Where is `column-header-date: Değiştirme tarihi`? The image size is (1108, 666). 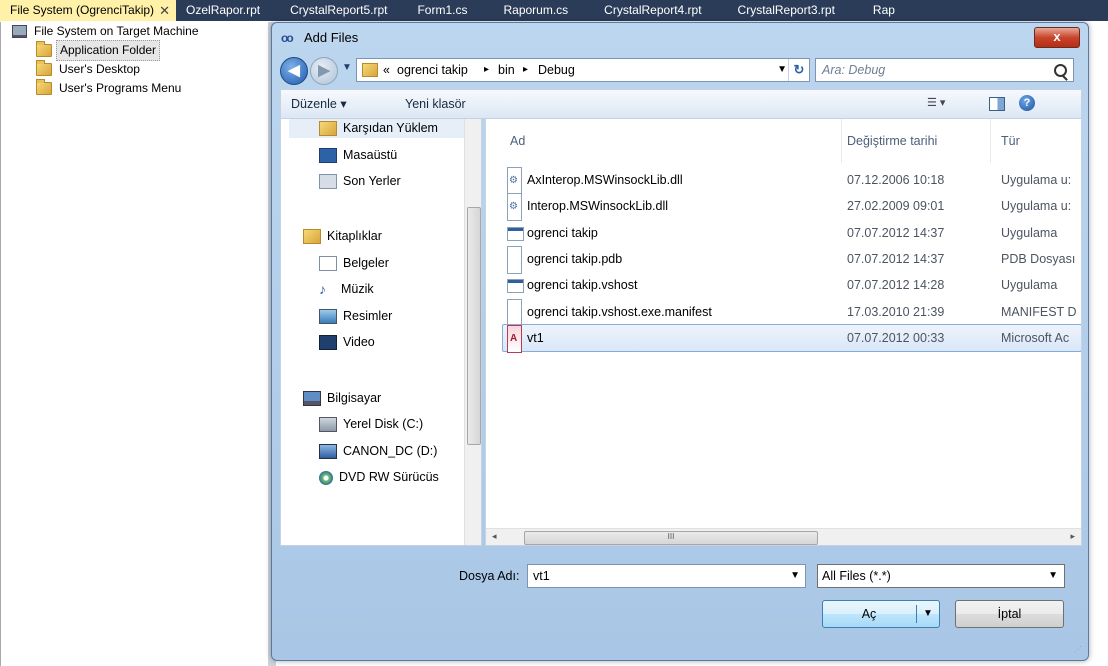 column-header-date: Değiştirme tarihi is located at coordinates (892, 141).